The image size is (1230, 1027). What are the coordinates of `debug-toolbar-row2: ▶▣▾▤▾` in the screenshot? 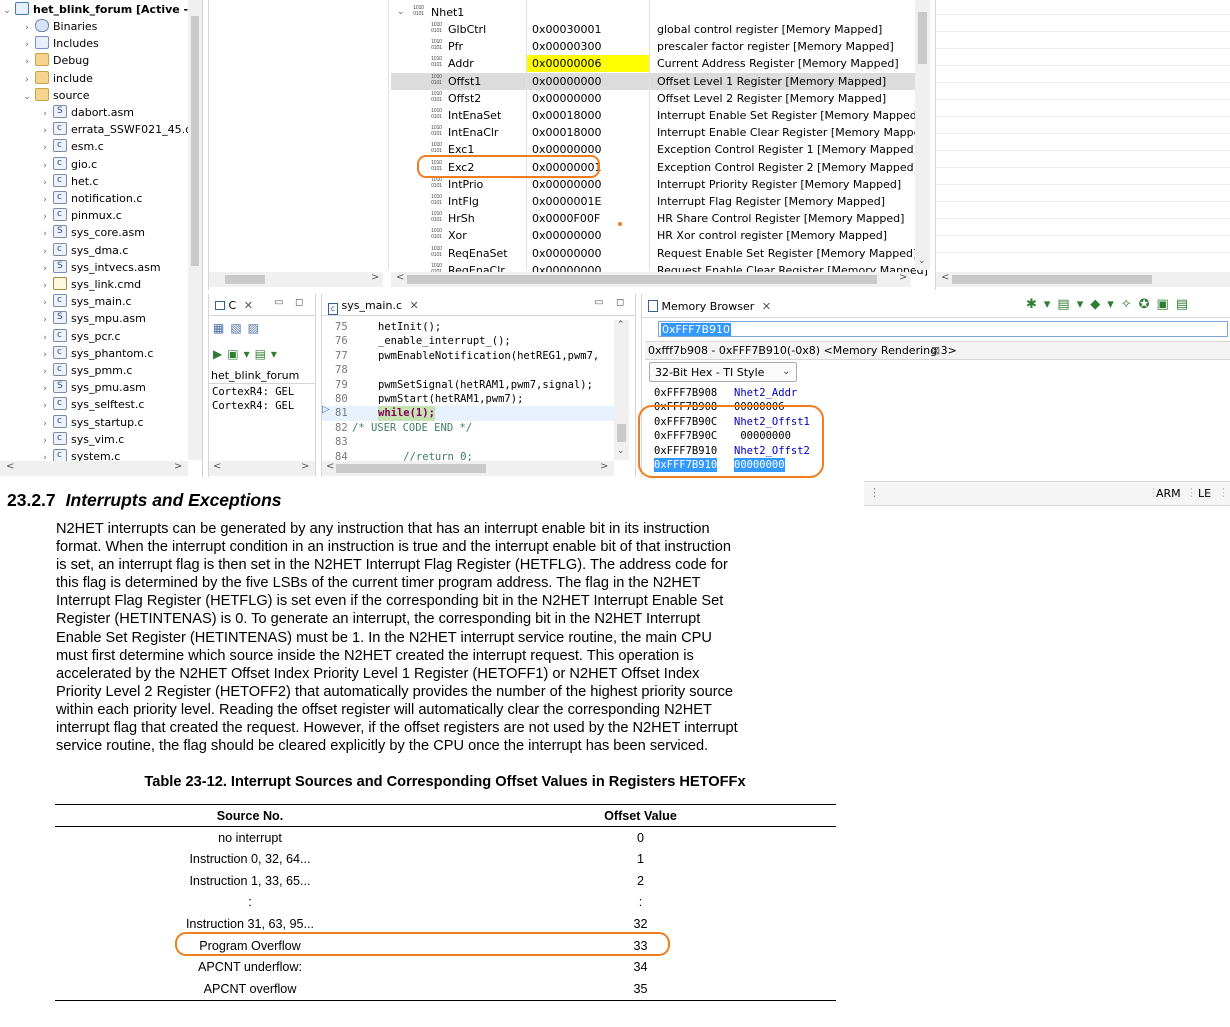 It's located at (247, 354).